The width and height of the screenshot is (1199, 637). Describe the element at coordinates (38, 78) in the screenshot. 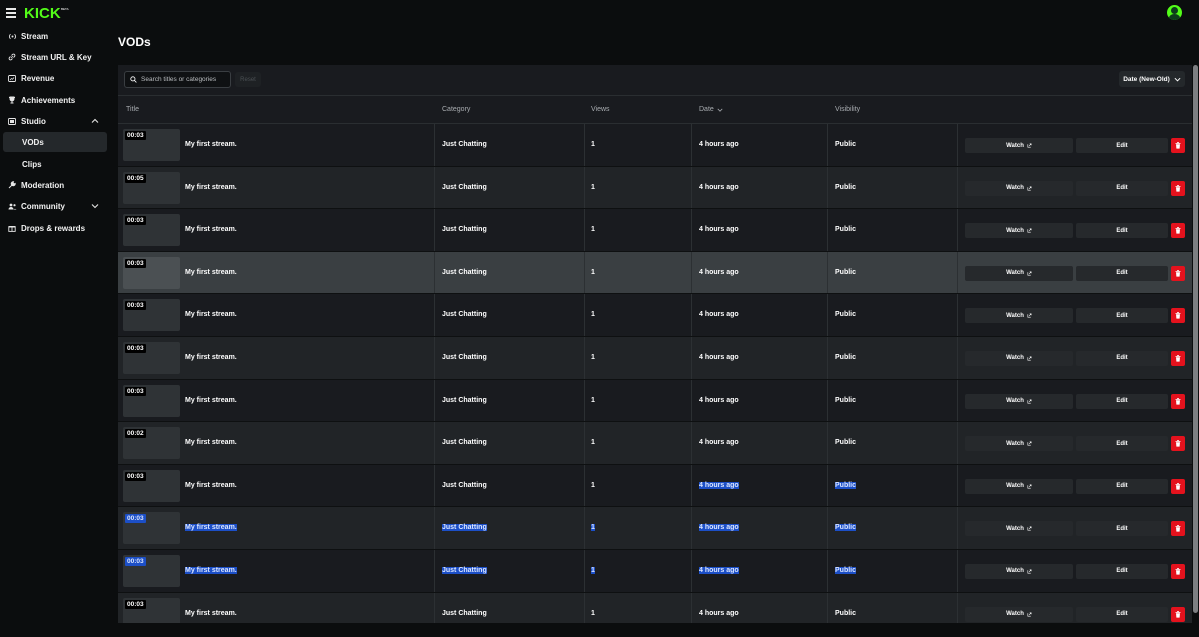

I see `sidebar-item-label: Revenue` at that location.